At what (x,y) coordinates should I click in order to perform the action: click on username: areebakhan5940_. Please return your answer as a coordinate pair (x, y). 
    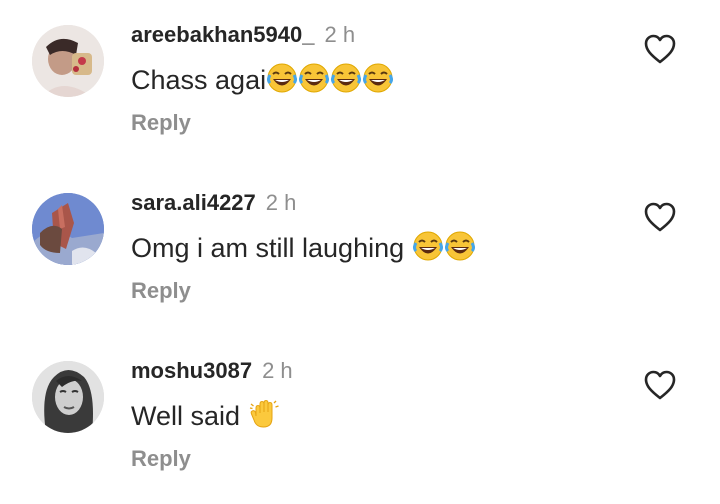
    Looking at the image, I should click on (222, 34).